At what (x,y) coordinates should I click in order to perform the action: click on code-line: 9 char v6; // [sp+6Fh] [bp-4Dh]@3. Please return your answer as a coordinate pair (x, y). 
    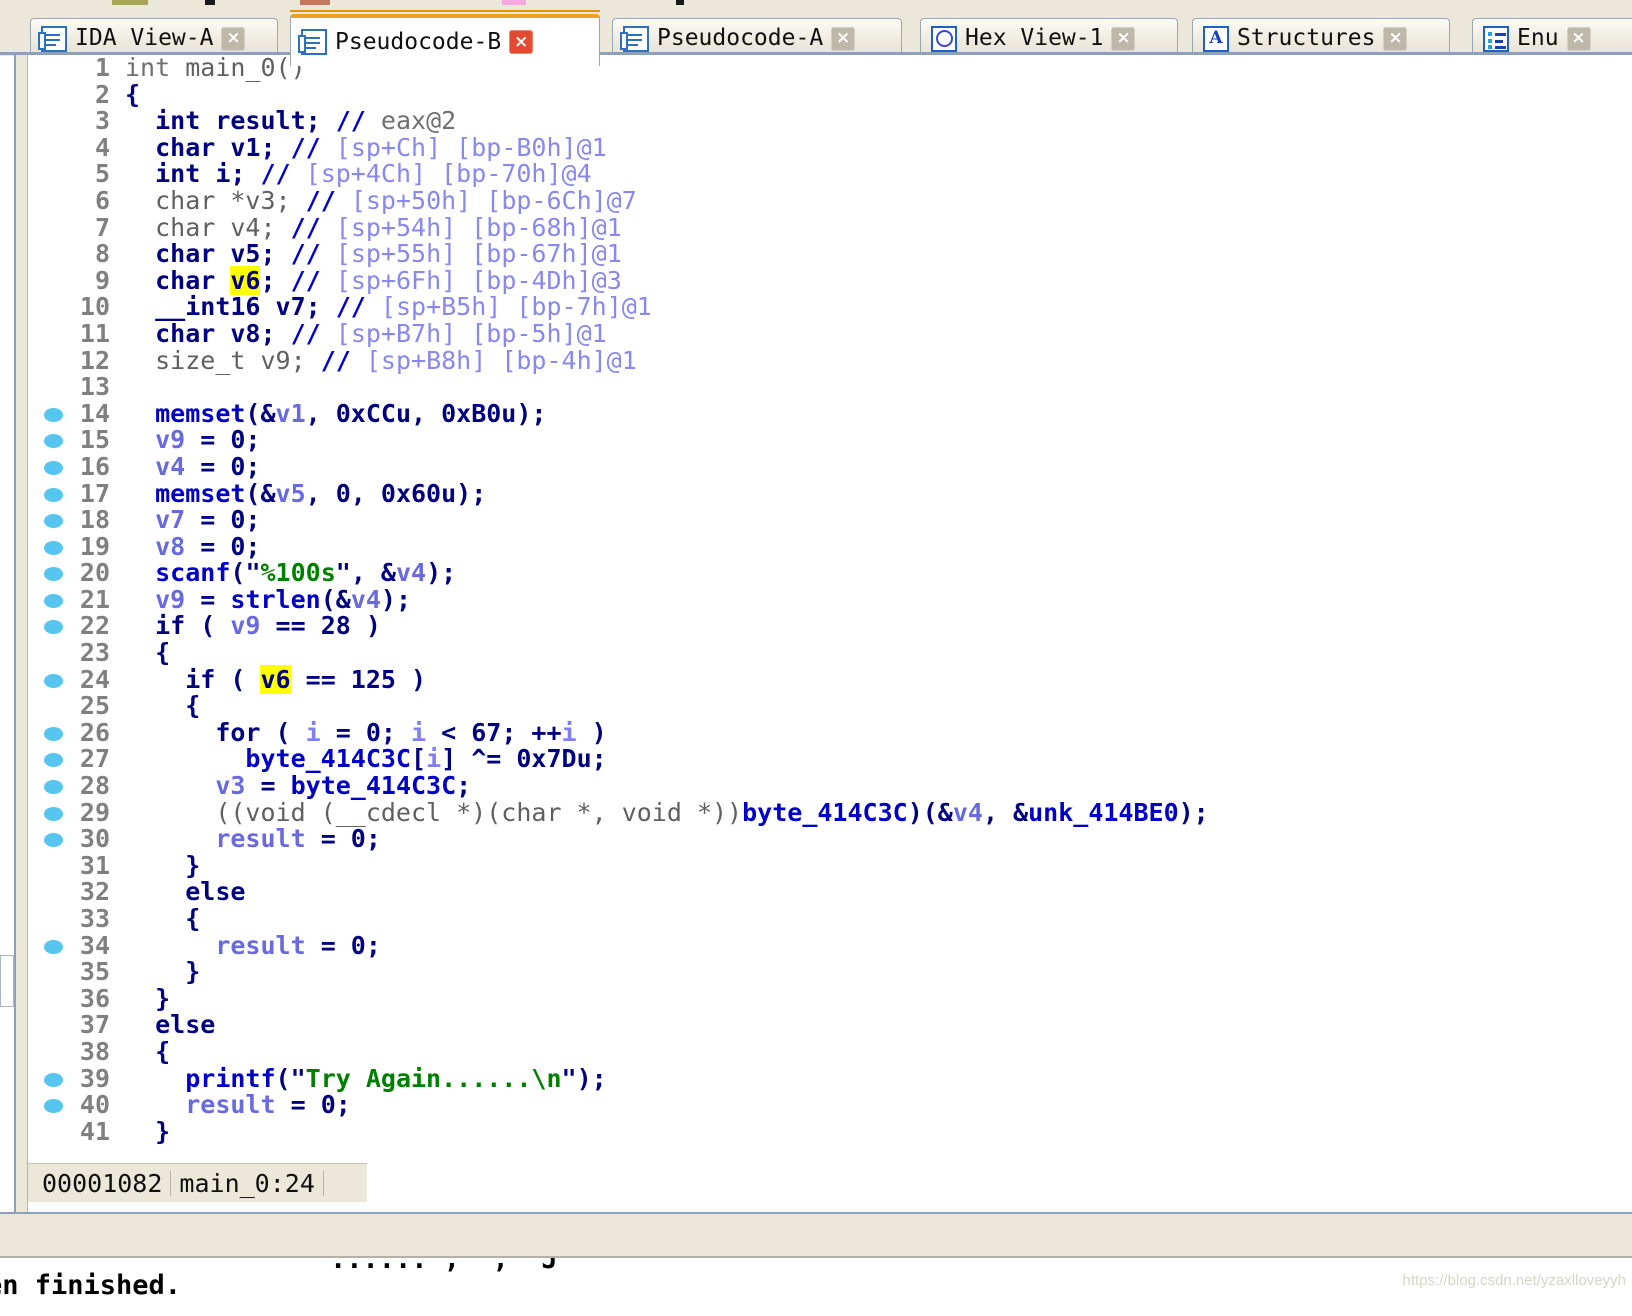
    Looking at the image, I should click on (830, 280).